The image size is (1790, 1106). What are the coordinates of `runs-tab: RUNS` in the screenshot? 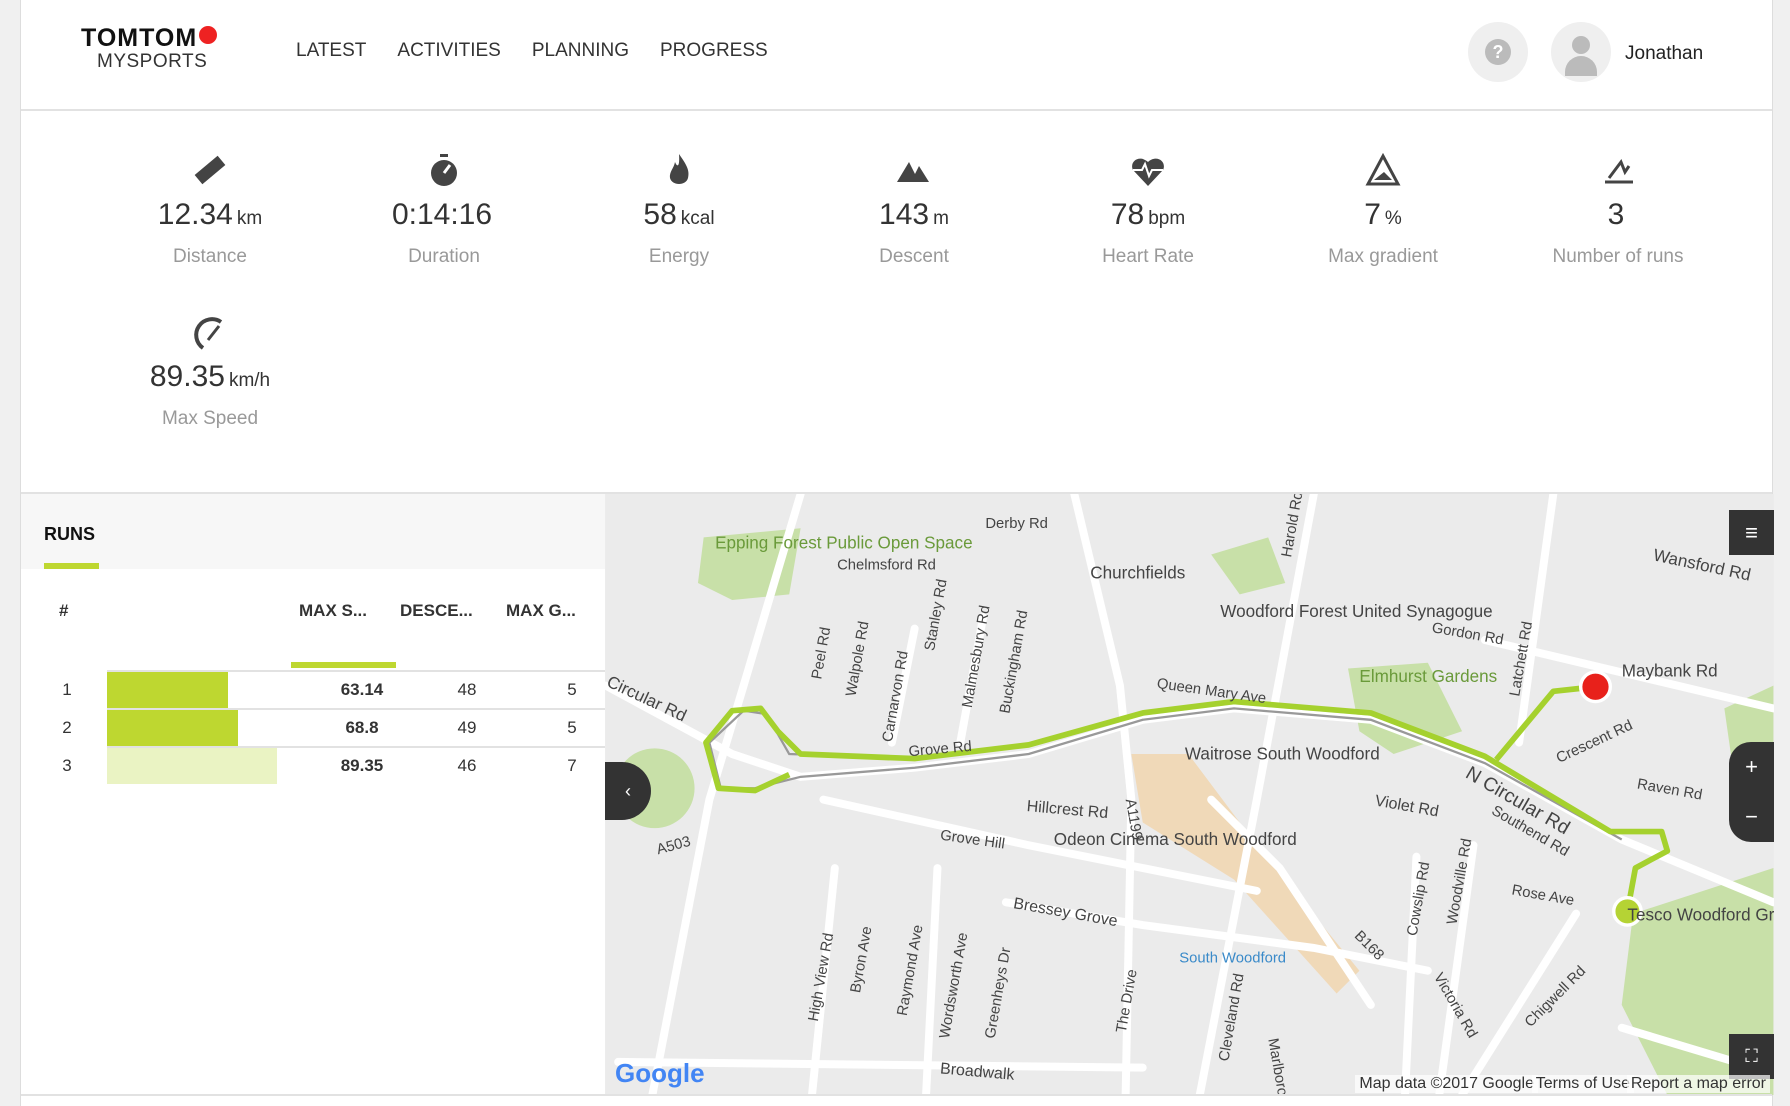 It's located at (69, 534).